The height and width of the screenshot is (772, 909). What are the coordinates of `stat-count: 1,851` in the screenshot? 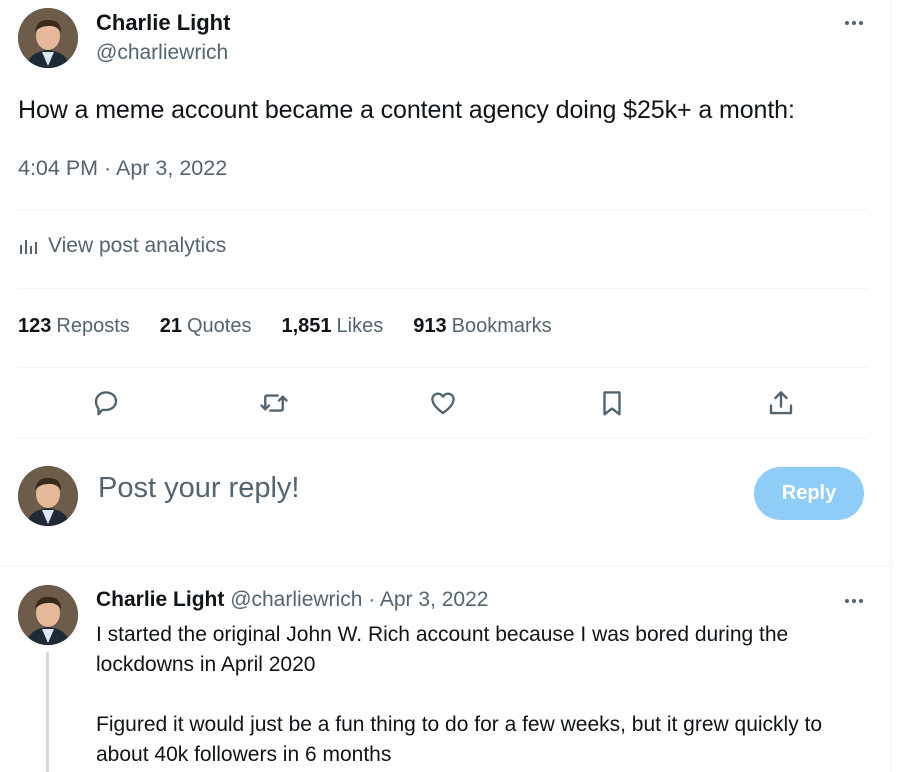 It's located at (306, 326).